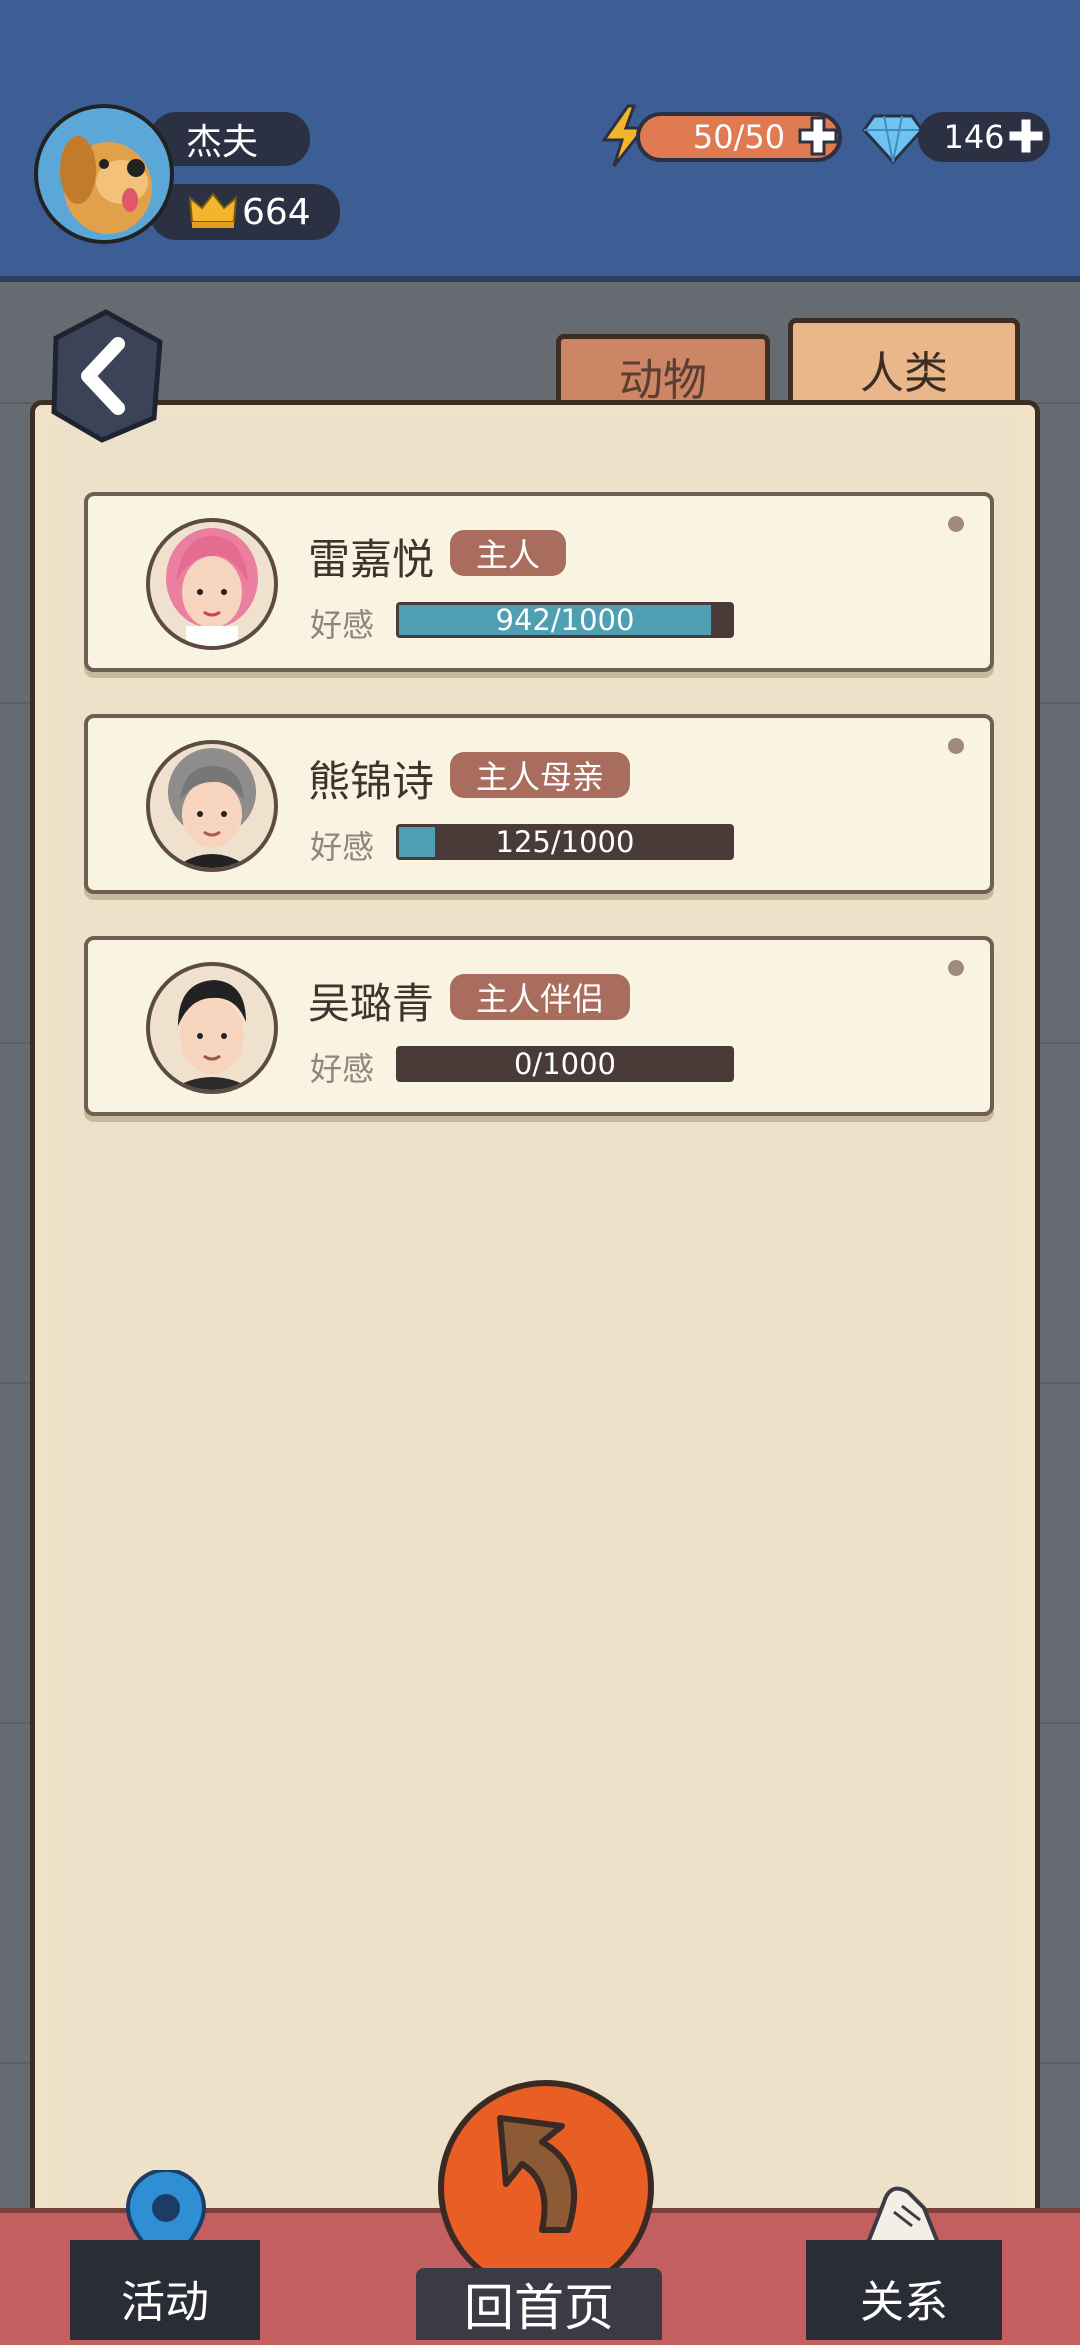  I want to click on relation-card: 雷嘉悦 主人 好感 942/1000, so click(539, 582).